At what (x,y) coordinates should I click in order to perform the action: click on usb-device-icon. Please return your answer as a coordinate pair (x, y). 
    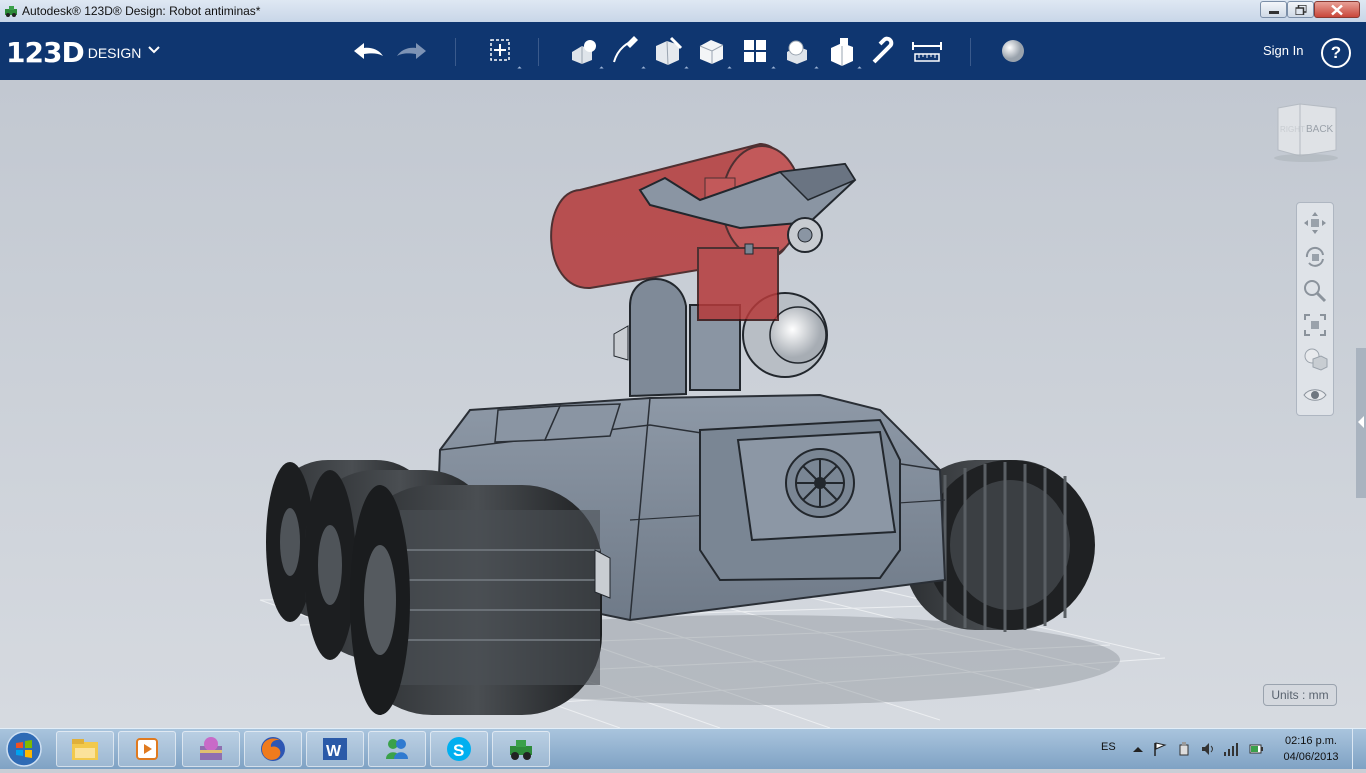
    Looking at the image, I should click on (1184, 749).